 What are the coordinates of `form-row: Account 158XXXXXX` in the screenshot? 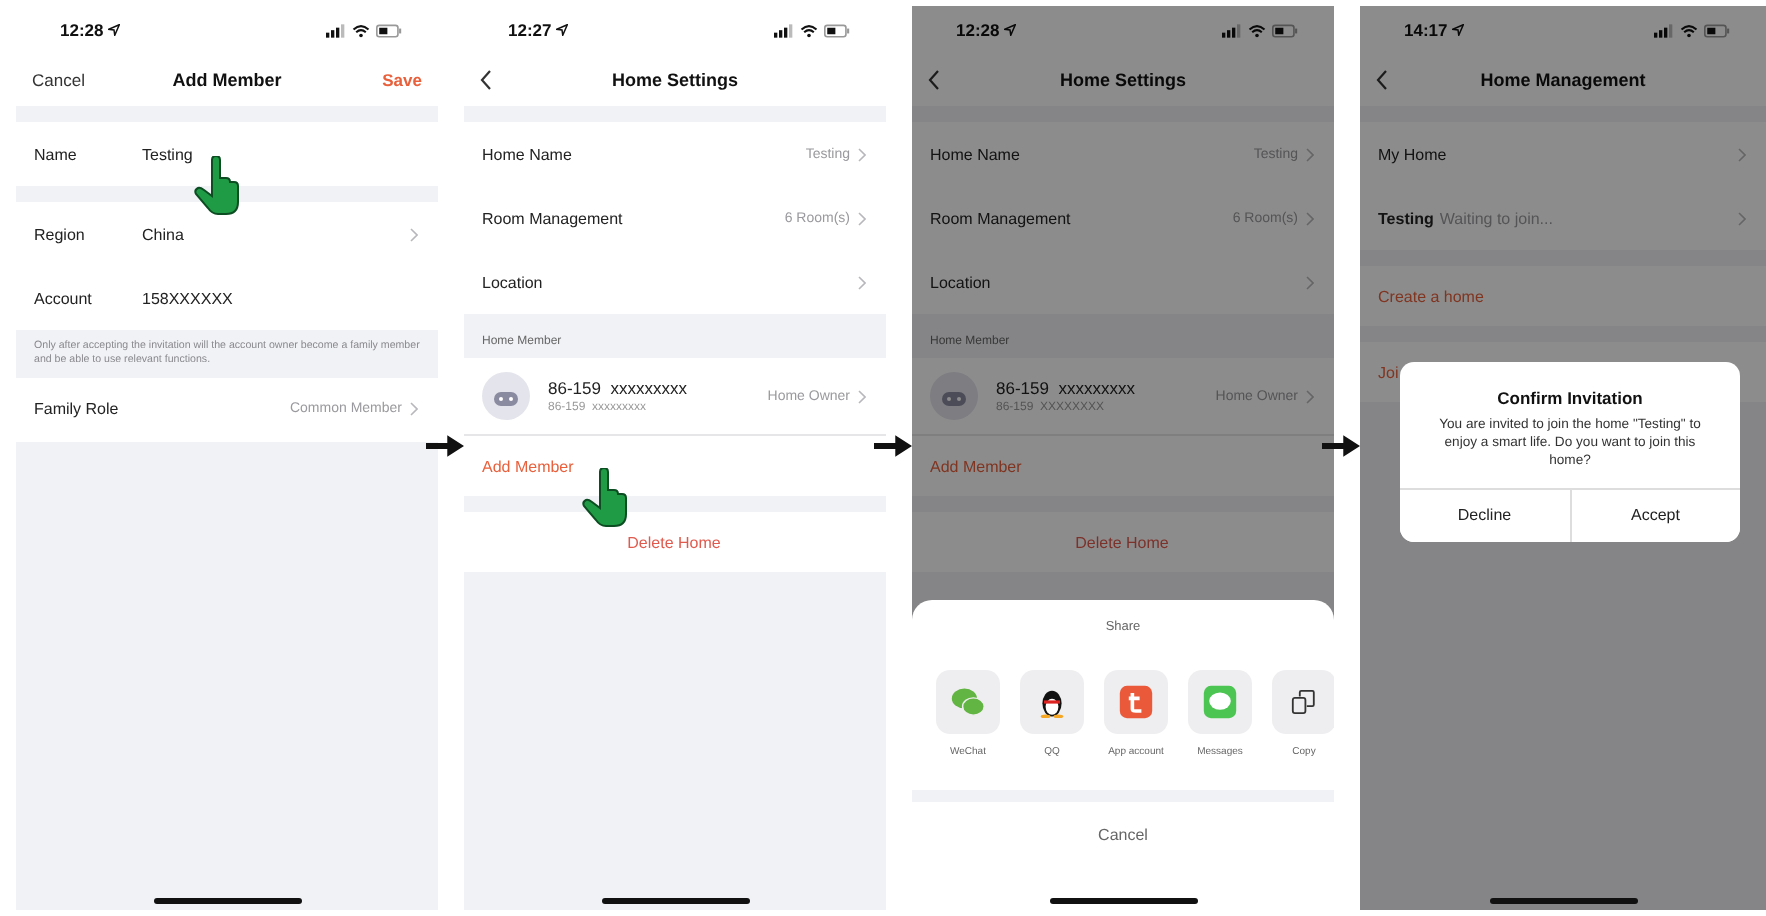 It's located at (227, 298).